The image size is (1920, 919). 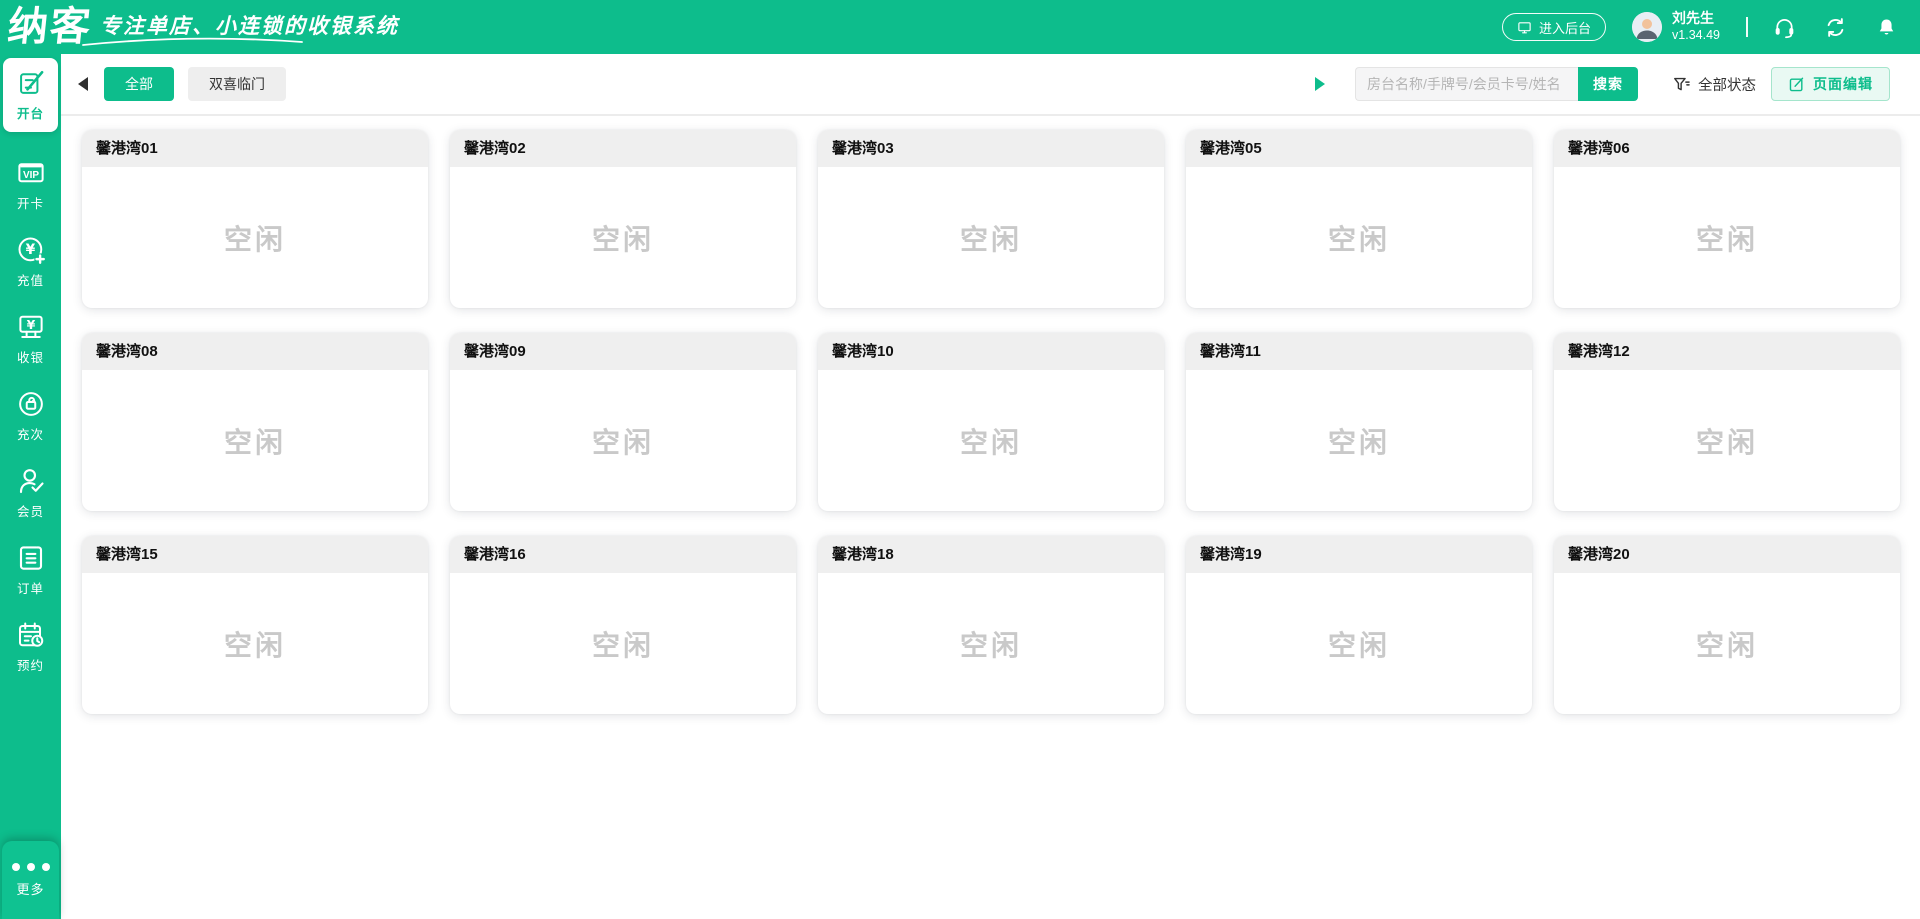 What do you see at coordinates (709, 84) in the screenshot?
I see `area-tabs: 全部 双喜临门` at bounding box center [709, 84].